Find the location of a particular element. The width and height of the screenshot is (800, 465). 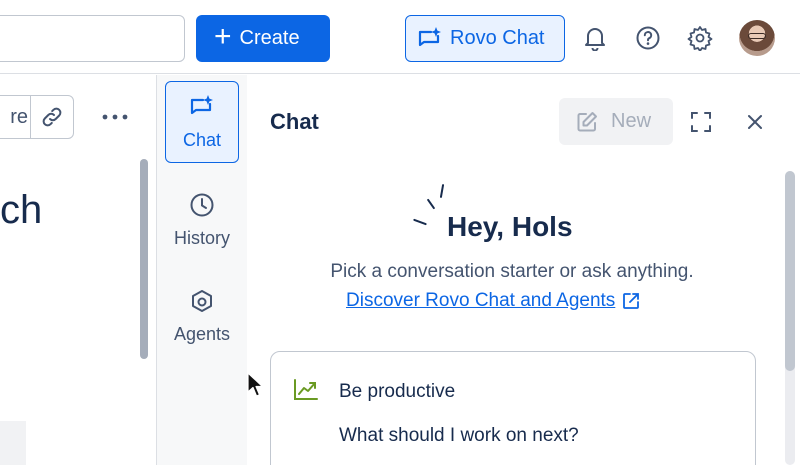

rail-item-label: Agents is located at coordinates (202, 333).